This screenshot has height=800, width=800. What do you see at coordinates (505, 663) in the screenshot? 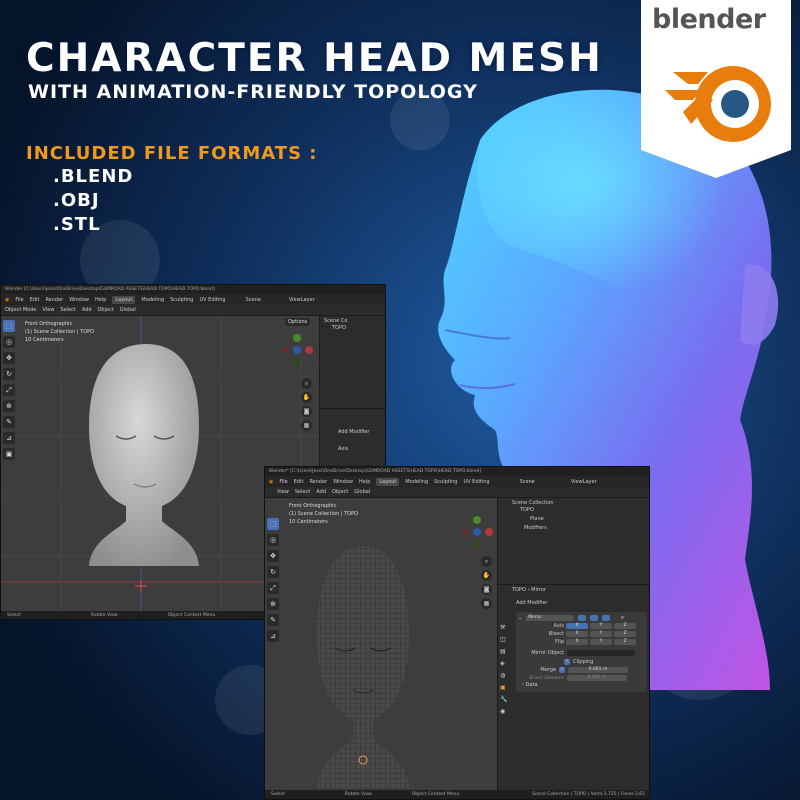
I see `scene-tab-icon: ◈` at bounding box center [505, 663].